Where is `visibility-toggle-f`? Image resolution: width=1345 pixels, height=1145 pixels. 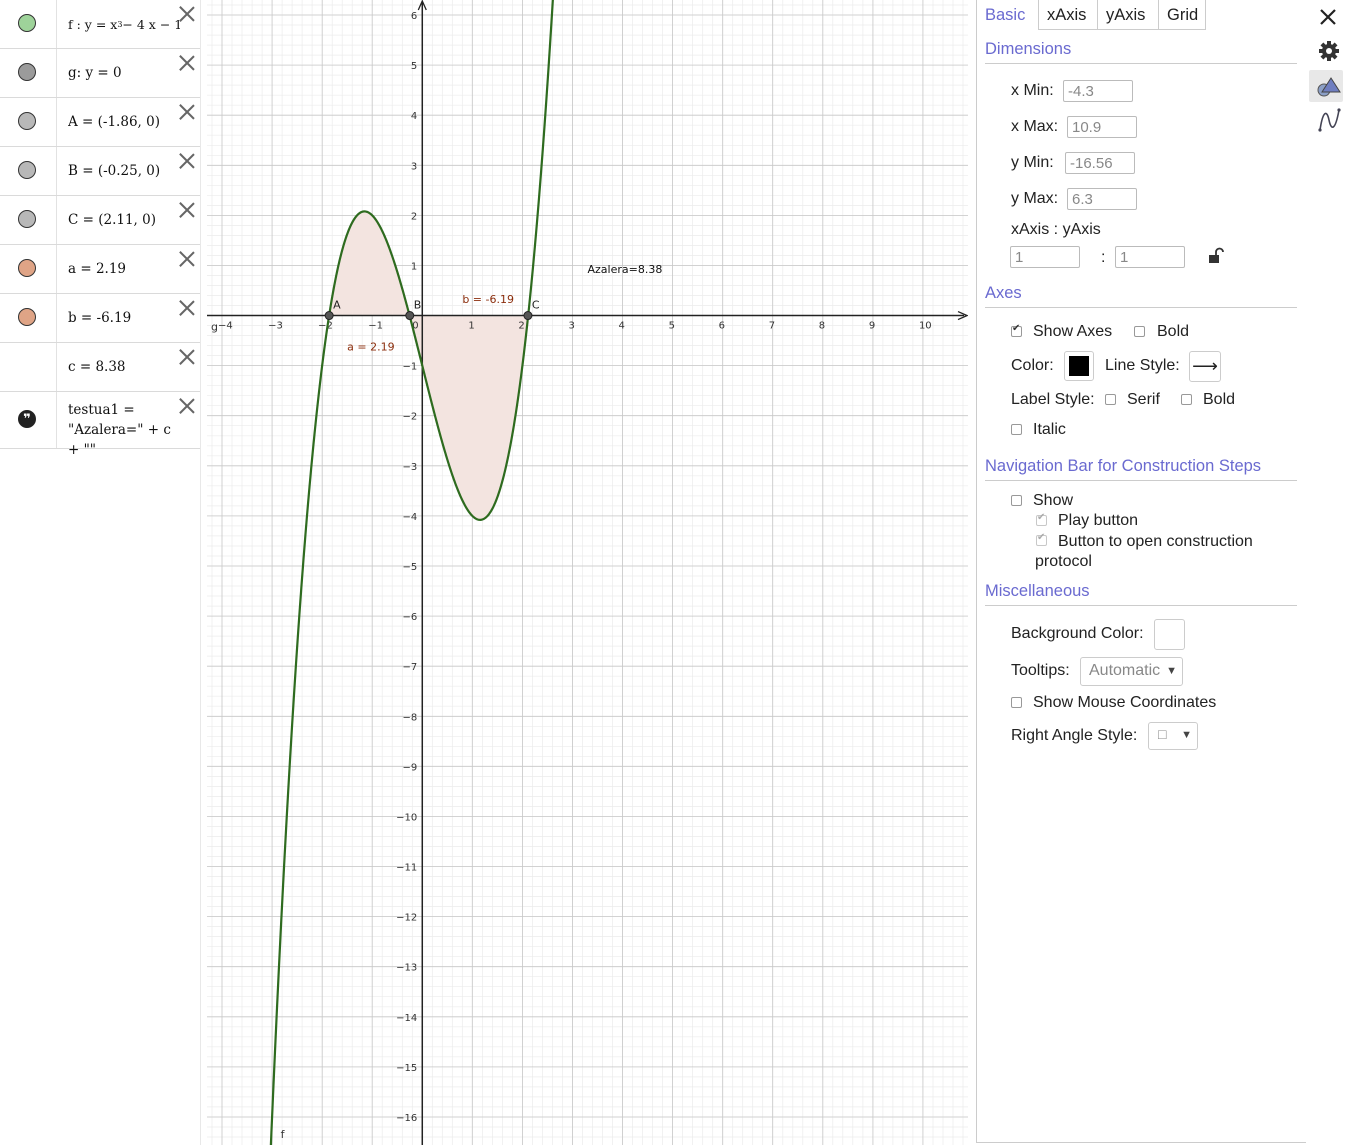 visibility-toggle-f is located at coordinates (27, 23).